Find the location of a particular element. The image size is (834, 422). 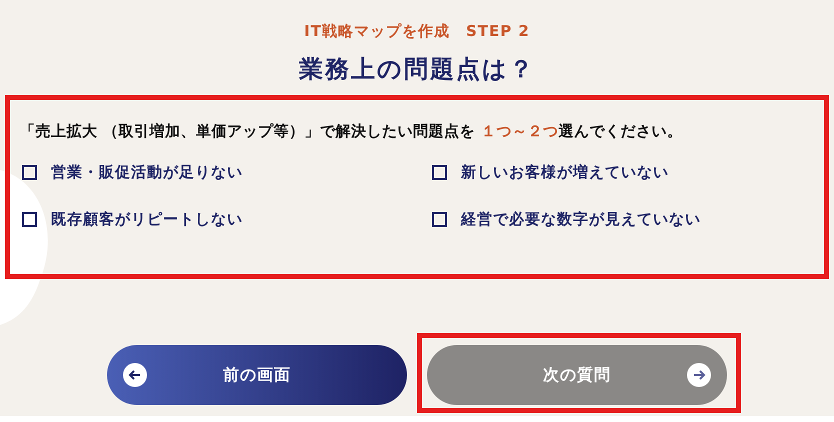

option-checkbox: 営業・販促活動が足りない is located at coordinates (225, 172).